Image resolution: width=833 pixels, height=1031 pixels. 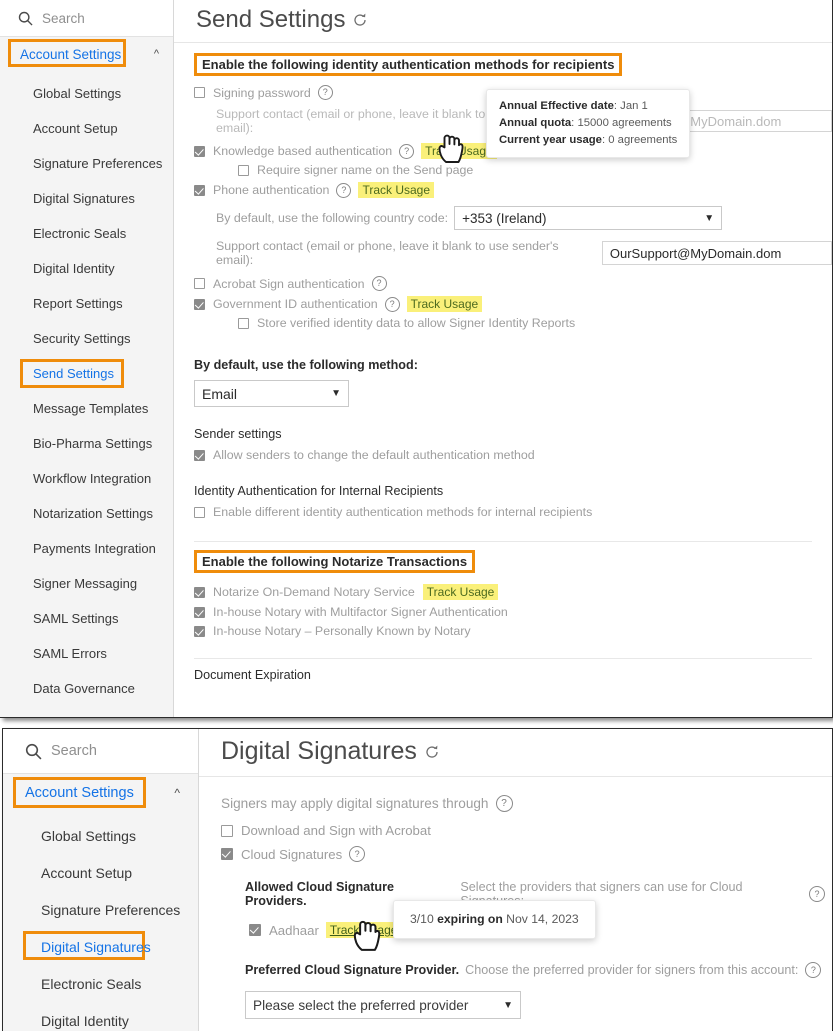 What do you see at coordinates (227, 854) in the screenshot?
I see `checkbox-cloud-signatures` at bounding box center [227, 854].